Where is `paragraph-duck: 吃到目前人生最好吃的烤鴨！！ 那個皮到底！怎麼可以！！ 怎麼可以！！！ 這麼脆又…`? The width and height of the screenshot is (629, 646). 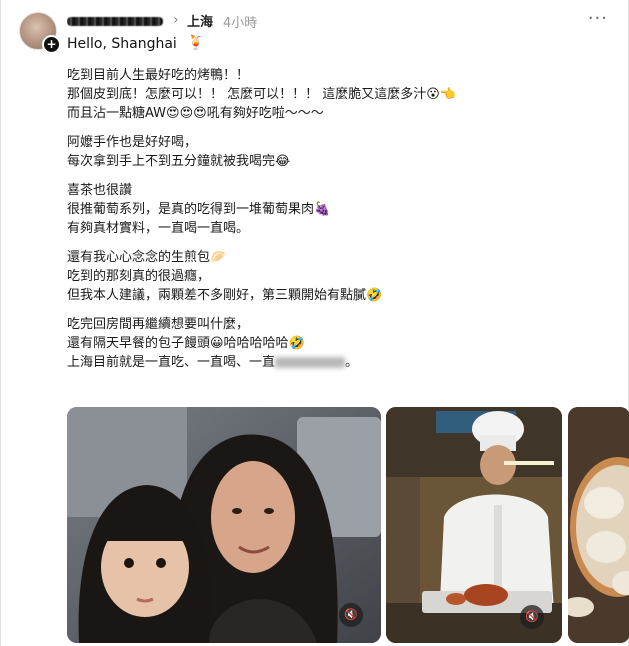 paragraph-duck: 吃到目前人生最好吃的烤鴨！！ 那個皮到底！怎麼可以！！ 怎麼可以！！！ 這麼脆又… is located at coordinates (337, 94).